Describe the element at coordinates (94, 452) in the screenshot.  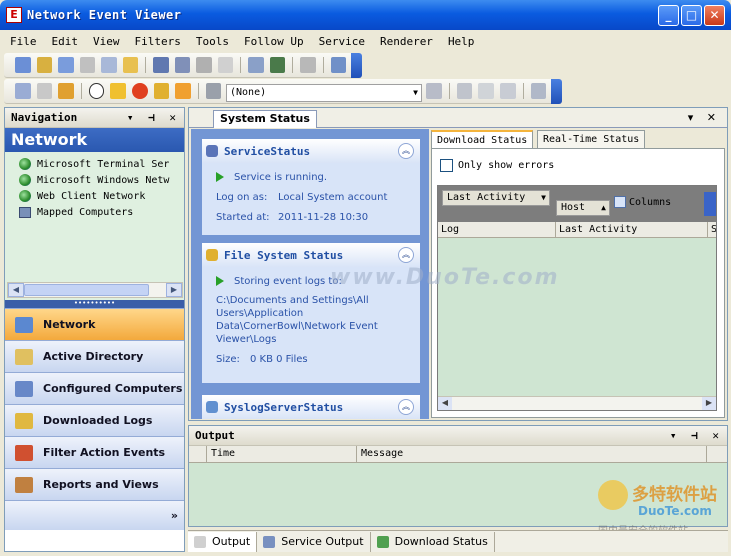
I see `nav-filter-action-events-button: Filter Action Events` at that location.